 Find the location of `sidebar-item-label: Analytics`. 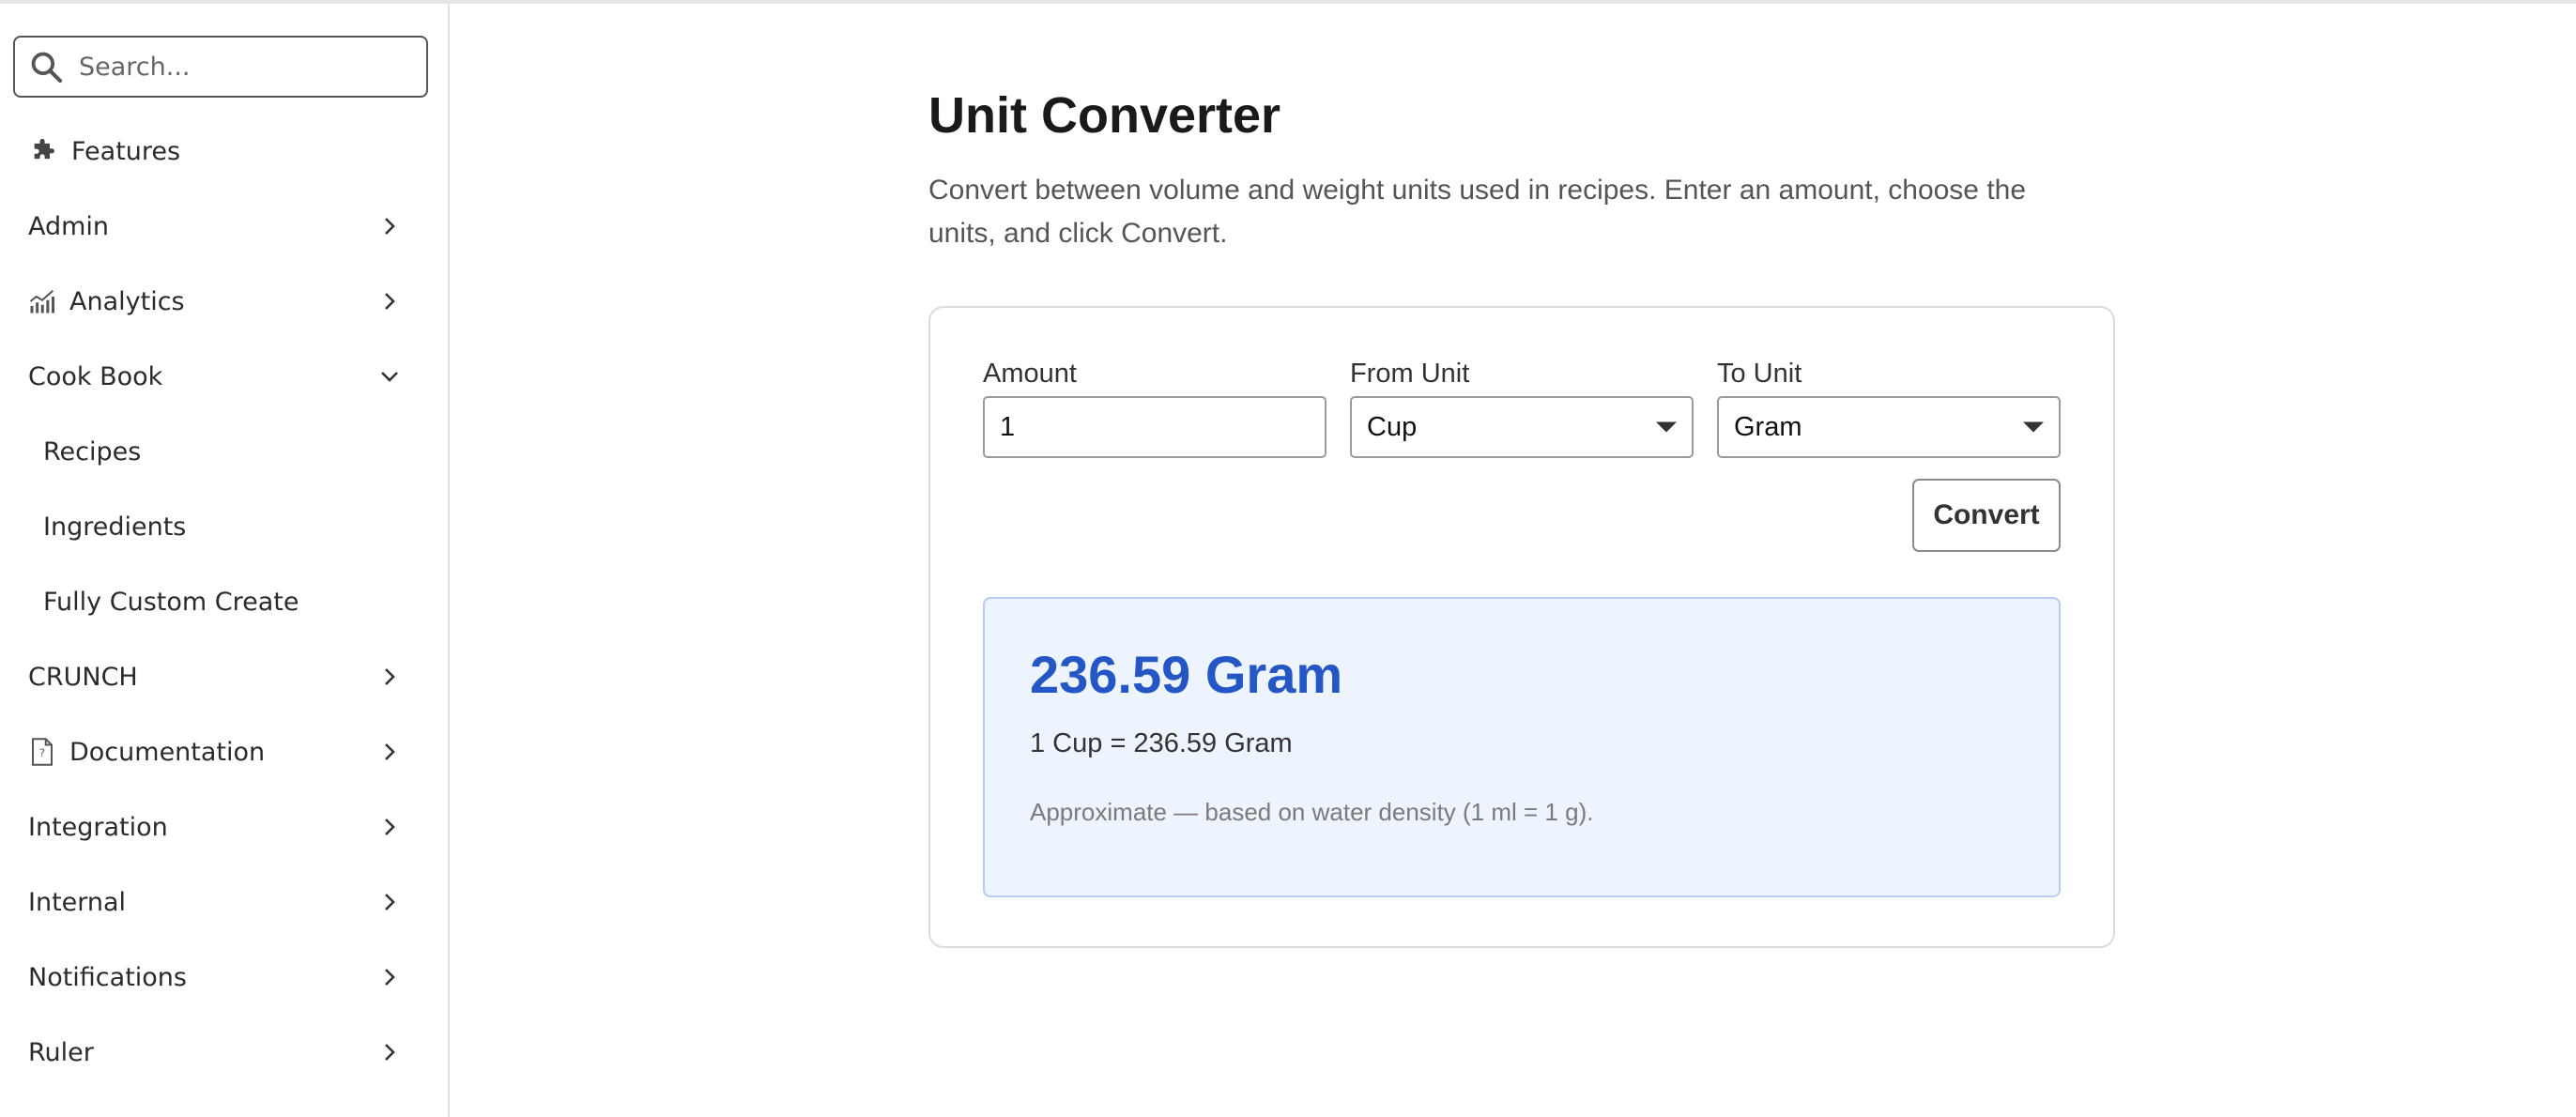

sidebar-item-label: Analytics is located at coordinates (127, 301).